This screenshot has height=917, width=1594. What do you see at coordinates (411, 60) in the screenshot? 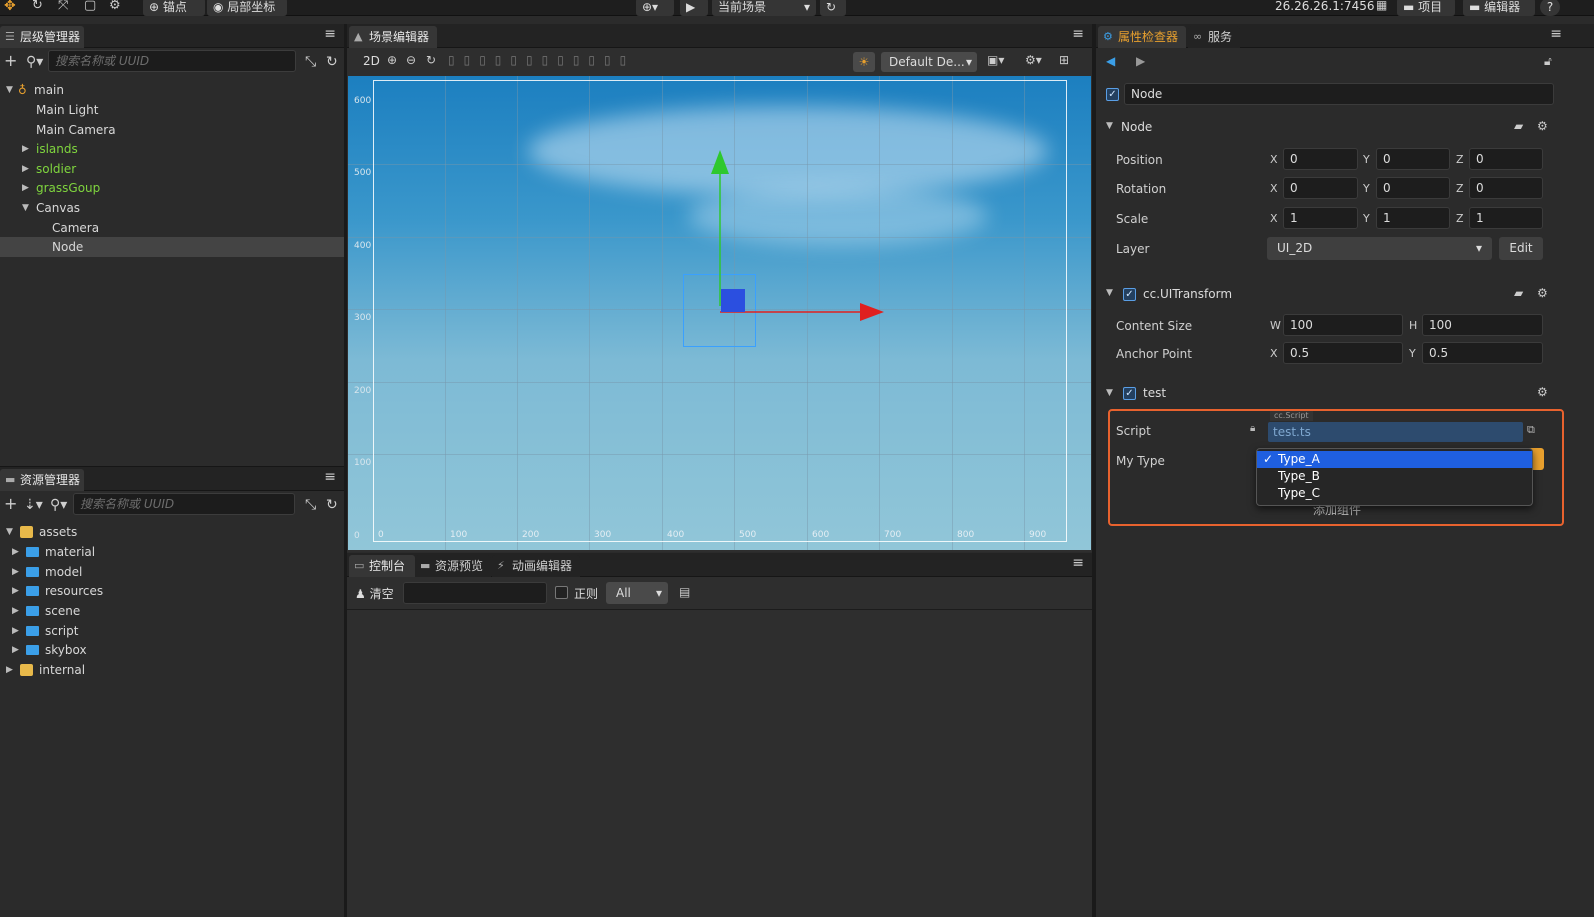
I see `zoom-out-icon: ⊖` at bounding box center [411, 60].